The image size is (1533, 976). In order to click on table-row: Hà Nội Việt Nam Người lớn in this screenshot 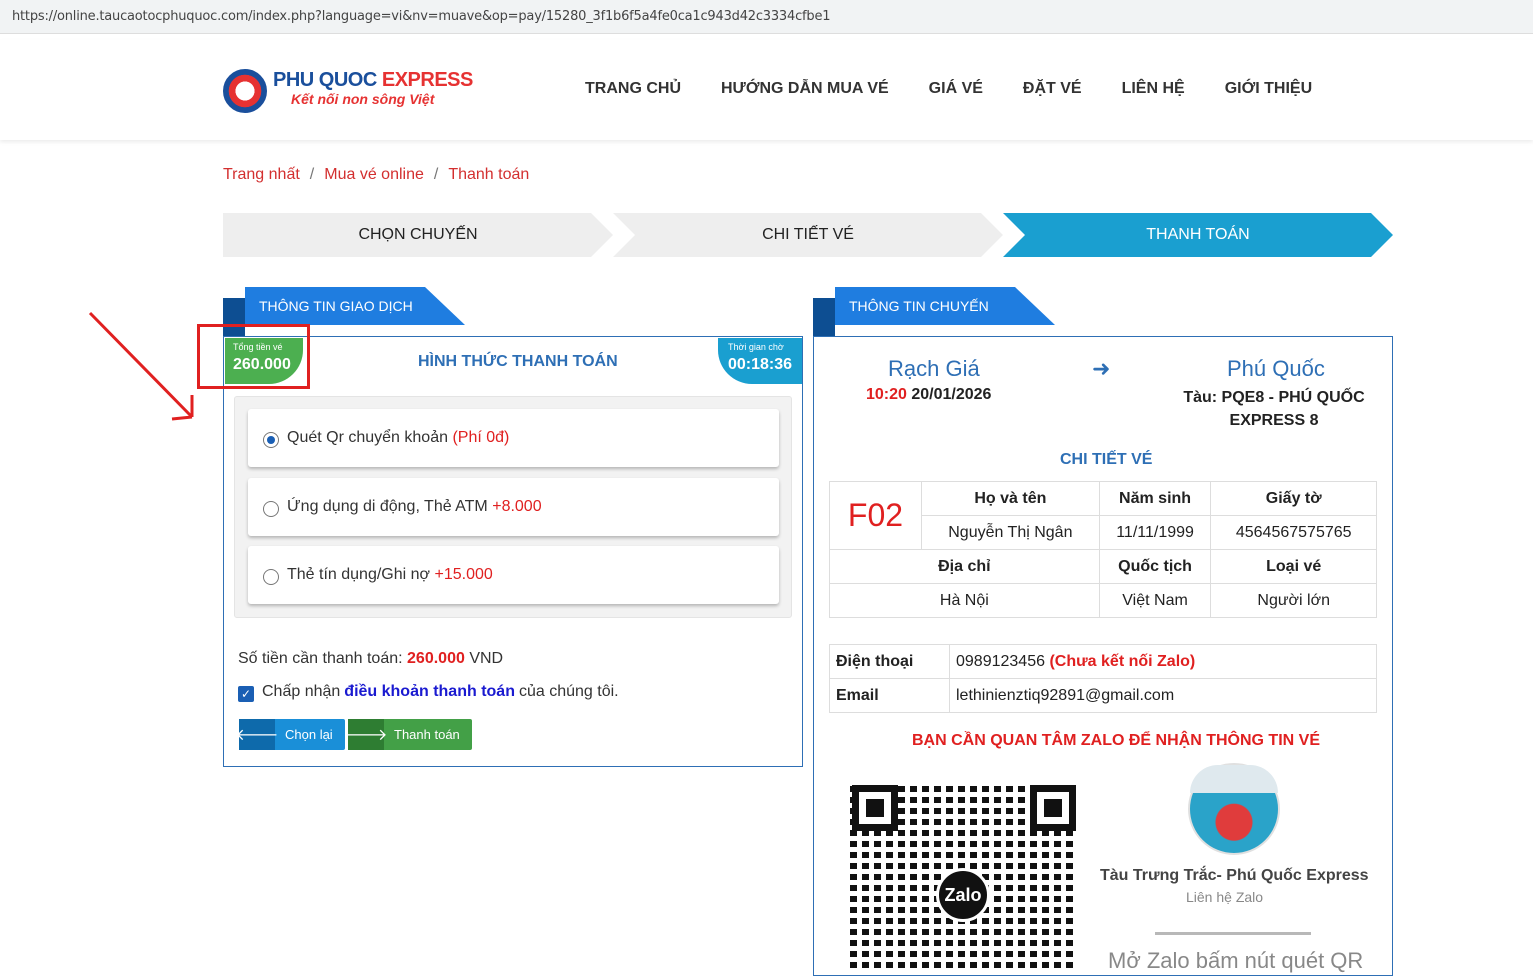, I will do `click(1103, 600)`.